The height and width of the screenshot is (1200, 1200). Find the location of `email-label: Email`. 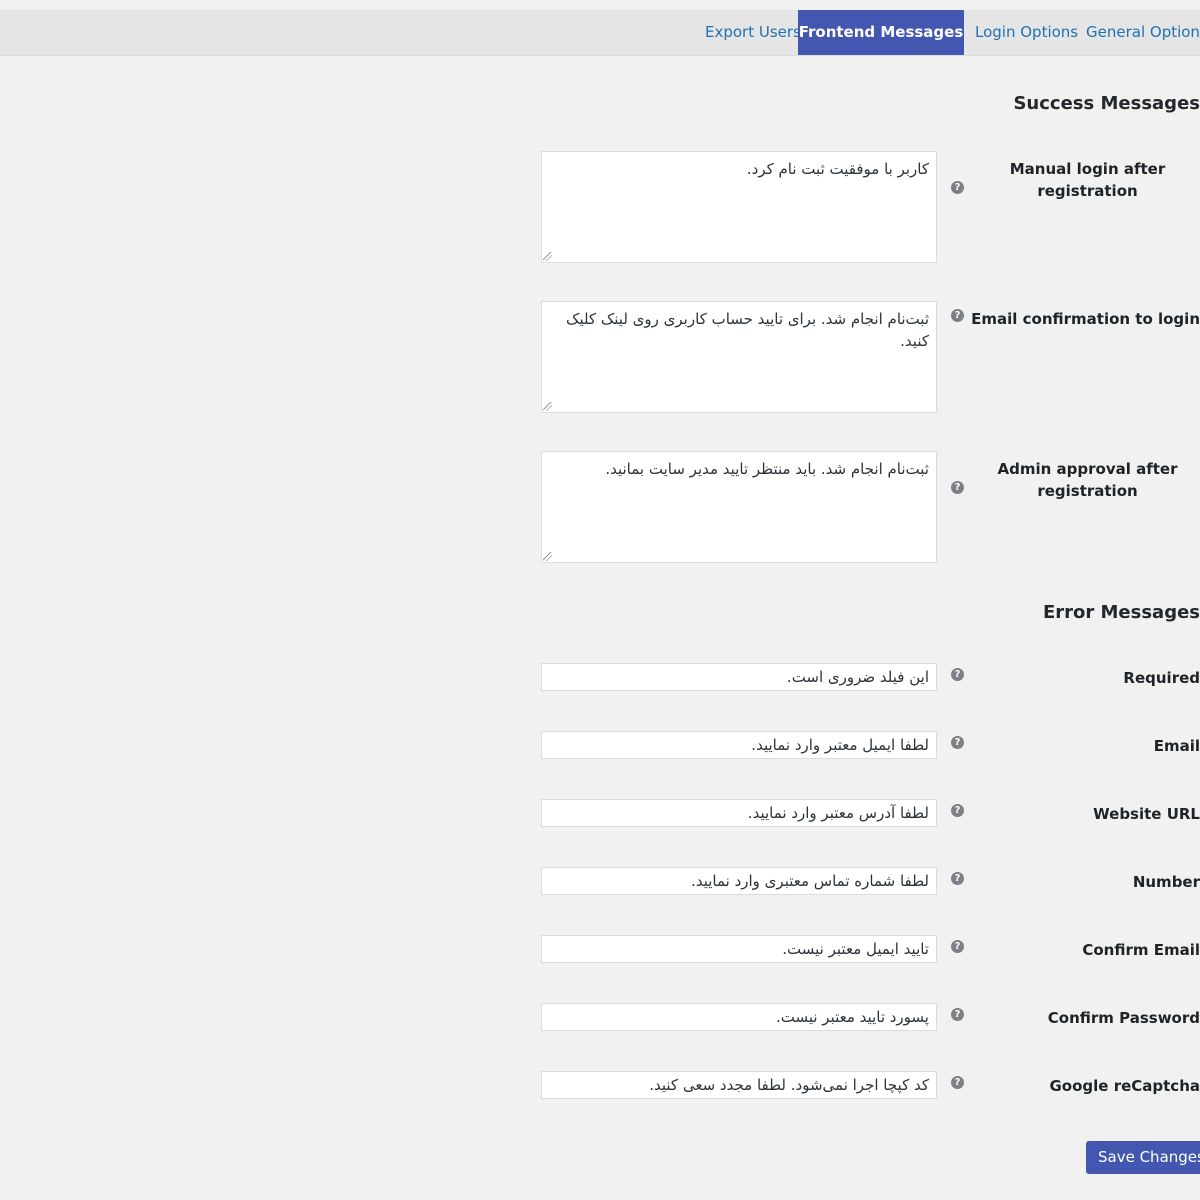

email-label: Email is located at coordinates (1176, 746).